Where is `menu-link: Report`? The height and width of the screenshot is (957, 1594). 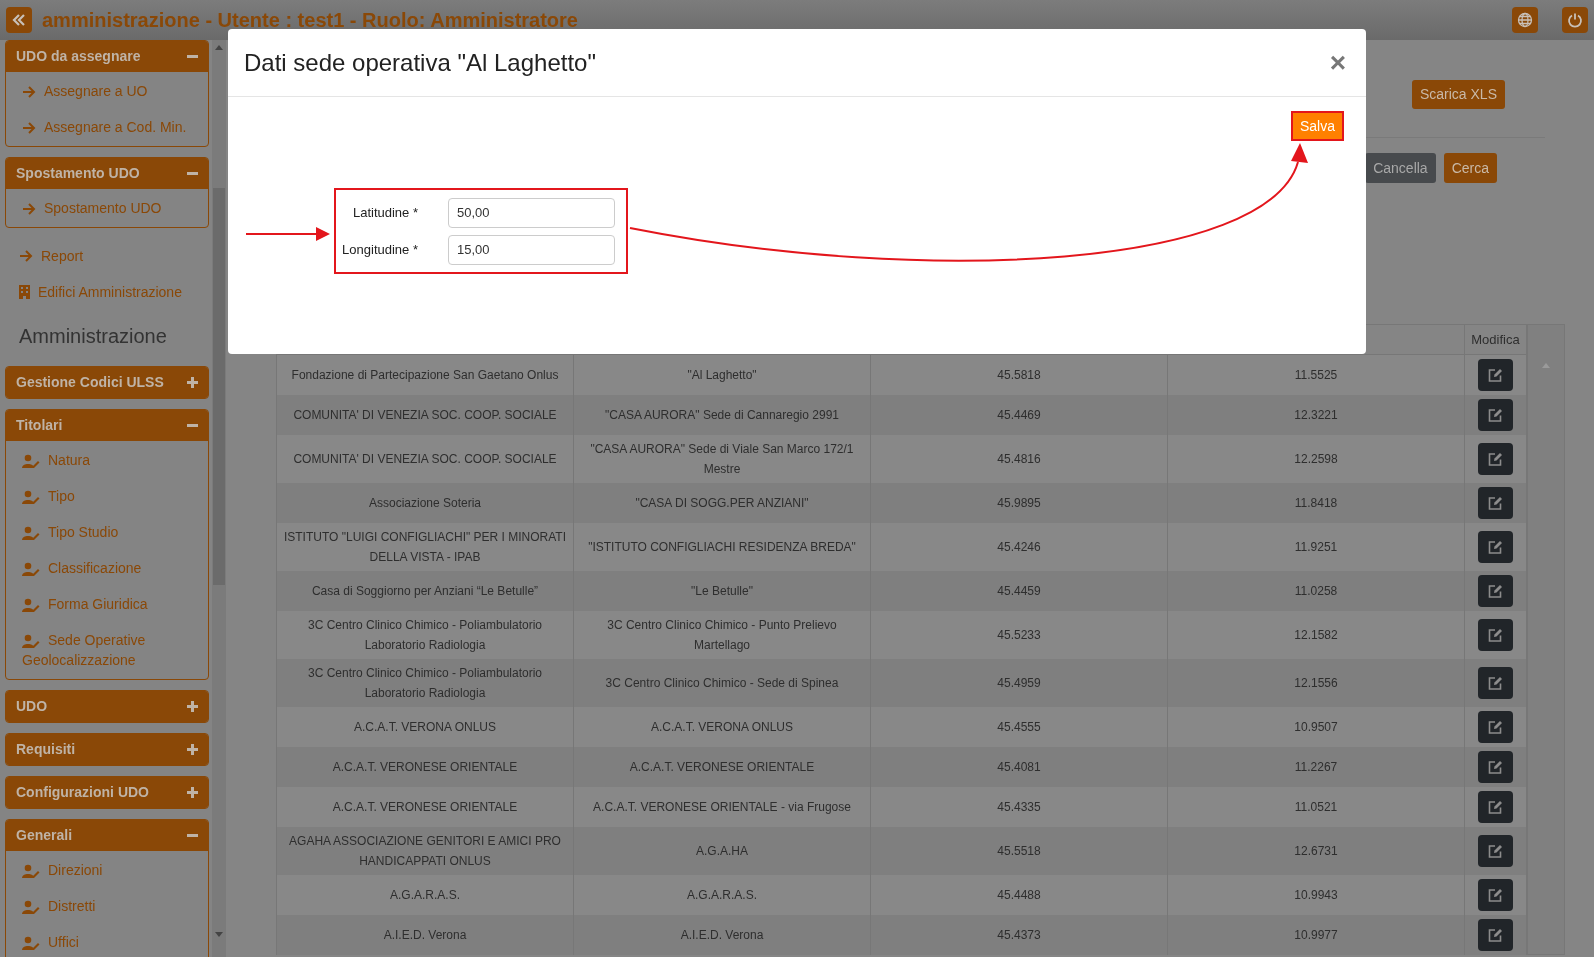 menu-link: Report is located at coordinates (107, 256).